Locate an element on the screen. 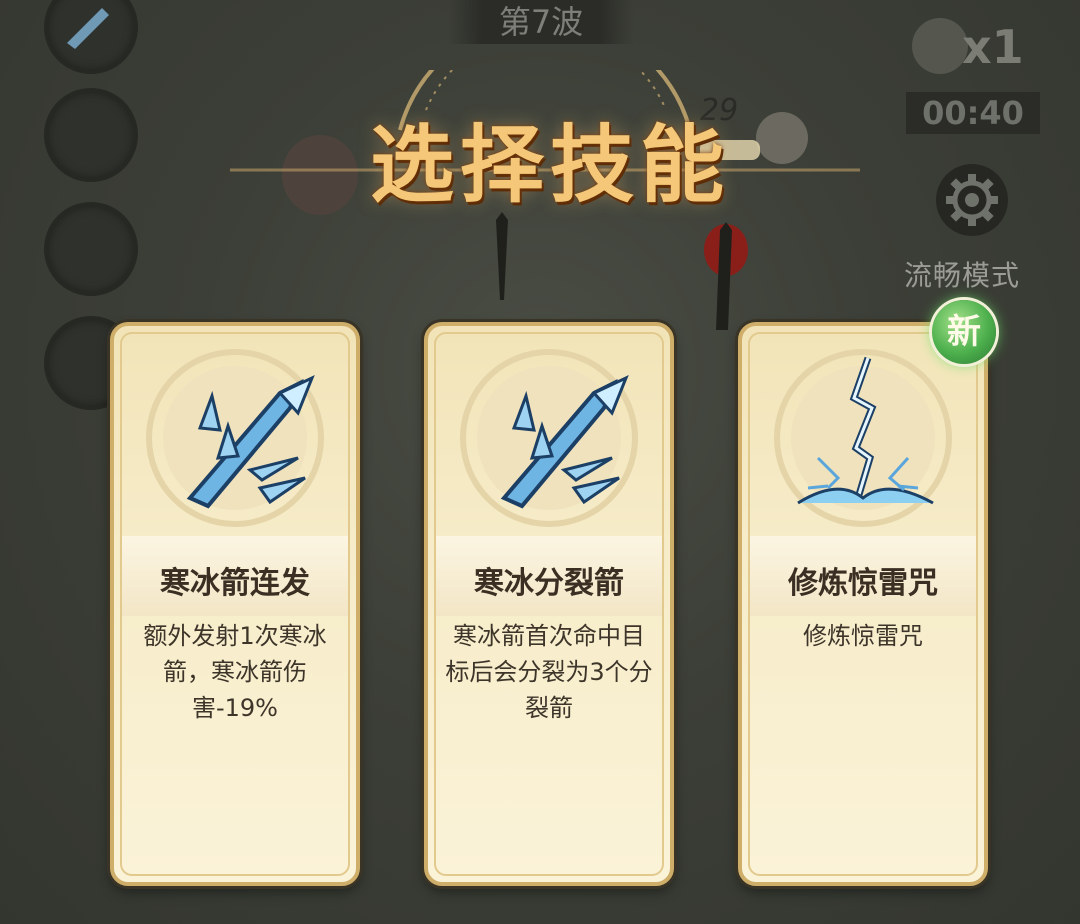 This screenshot has height=924, width=1080. skill-card-1: 寒冰箭连发 额外发射1次寒冰箭，寒冰箭伤害-19% is located at coordinates (235, 604).